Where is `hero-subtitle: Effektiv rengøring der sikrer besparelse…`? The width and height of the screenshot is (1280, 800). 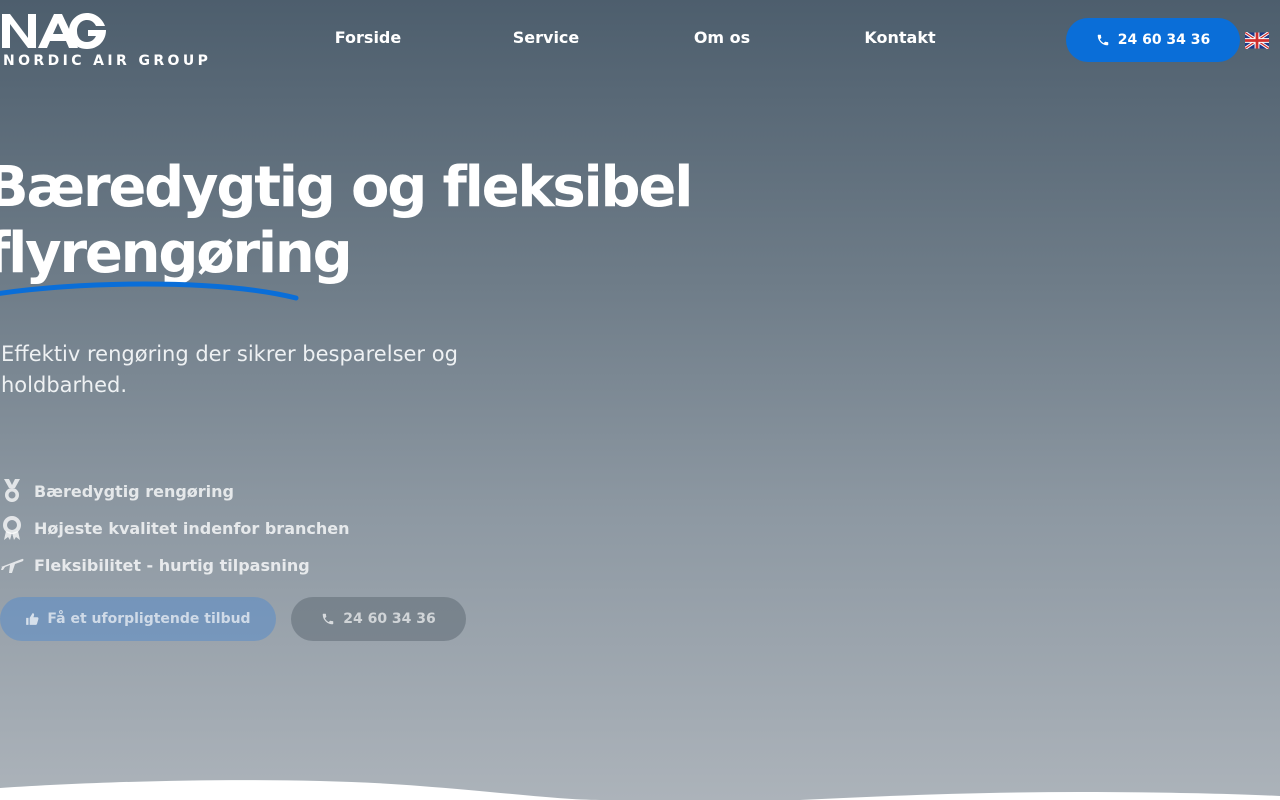
hero-subtitle: Effektiv rengøring der sikrer besparelse… is located at coordinates (229, 369).